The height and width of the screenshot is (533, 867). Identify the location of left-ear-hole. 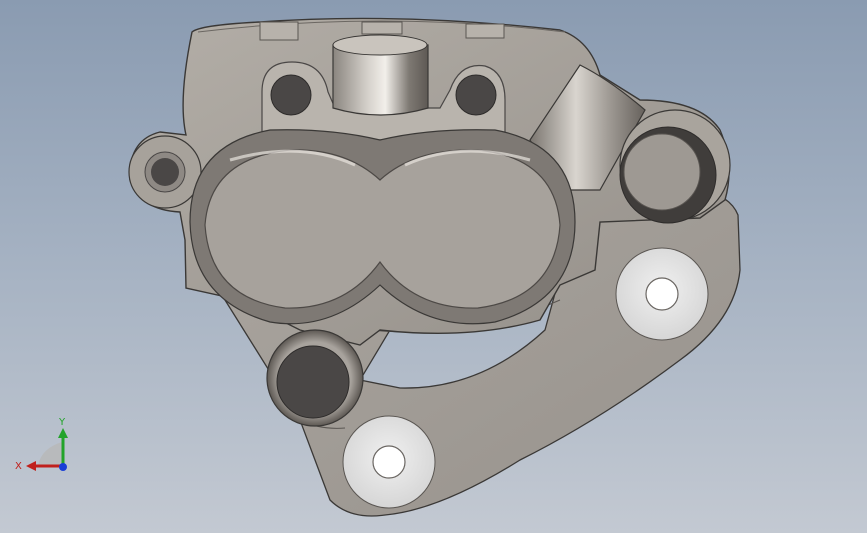
(165, 172).